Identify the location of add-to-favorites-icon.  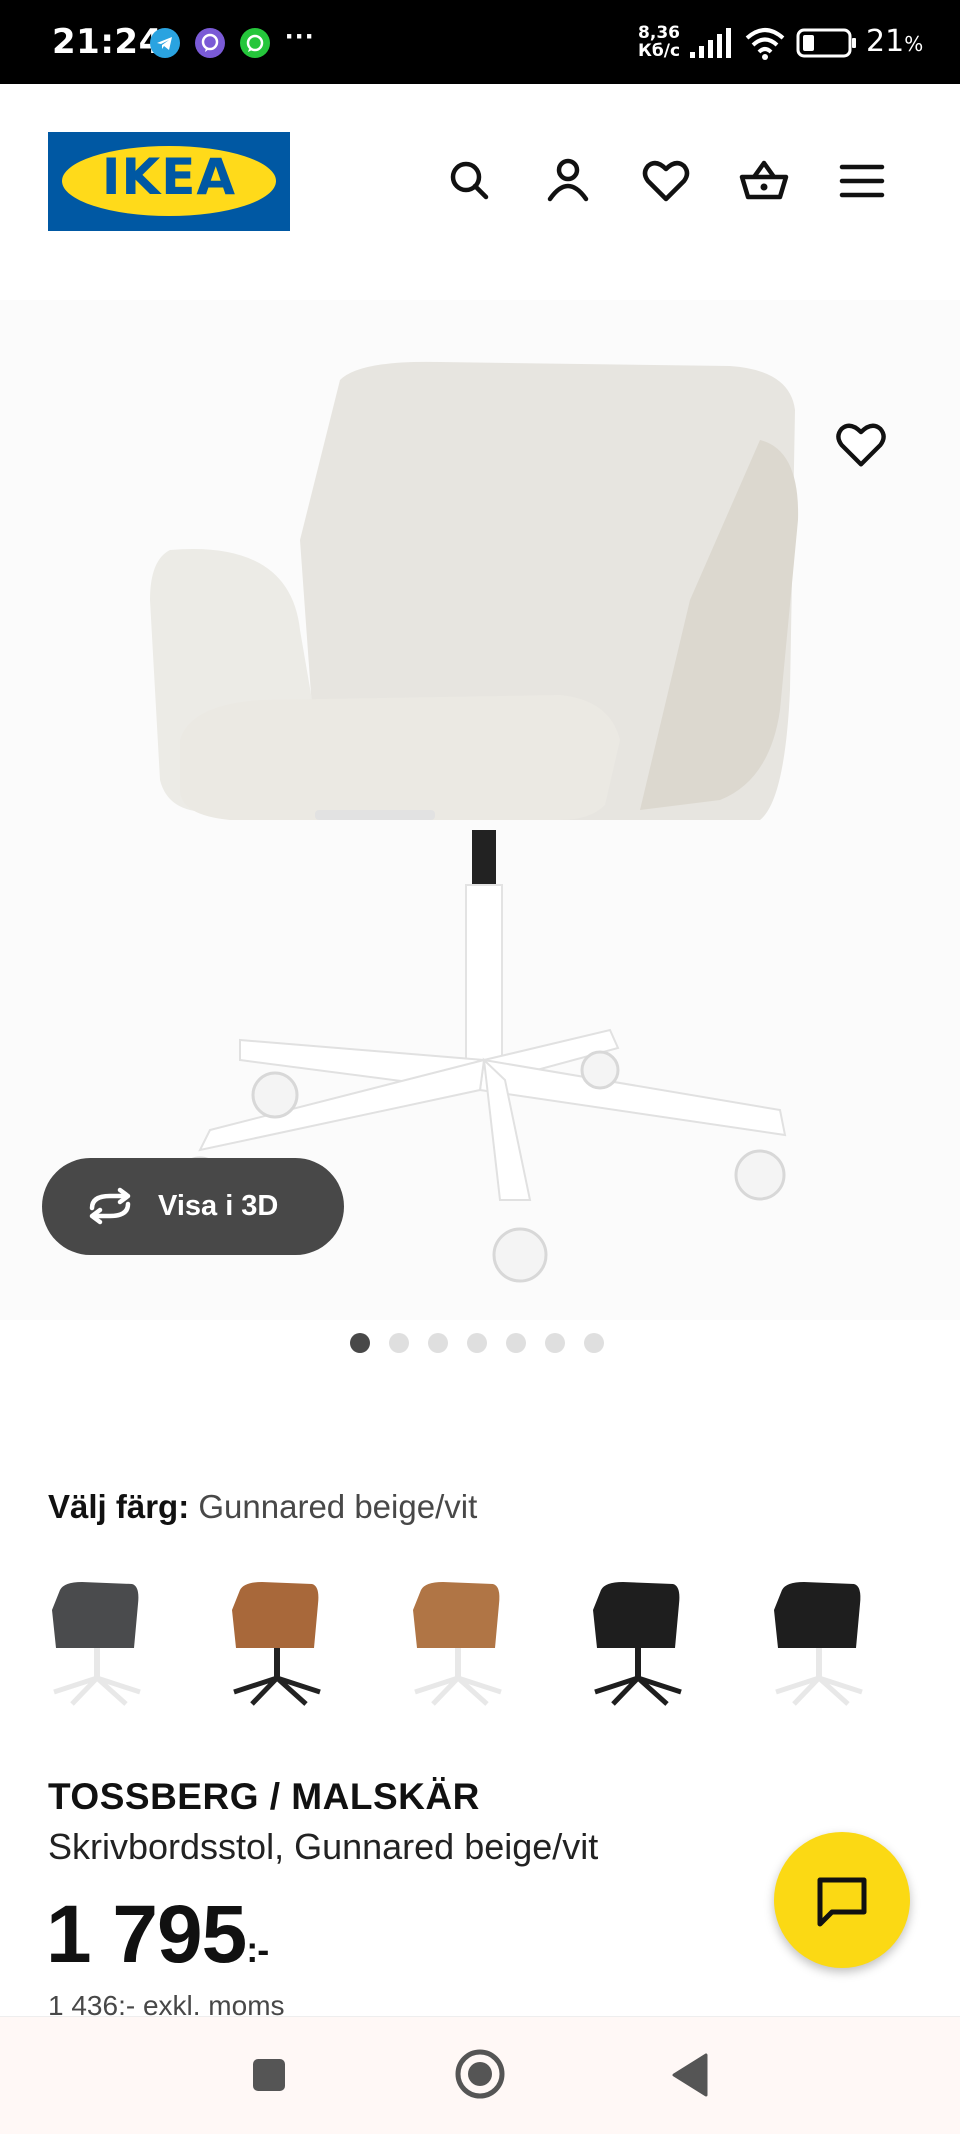
(861, 445).